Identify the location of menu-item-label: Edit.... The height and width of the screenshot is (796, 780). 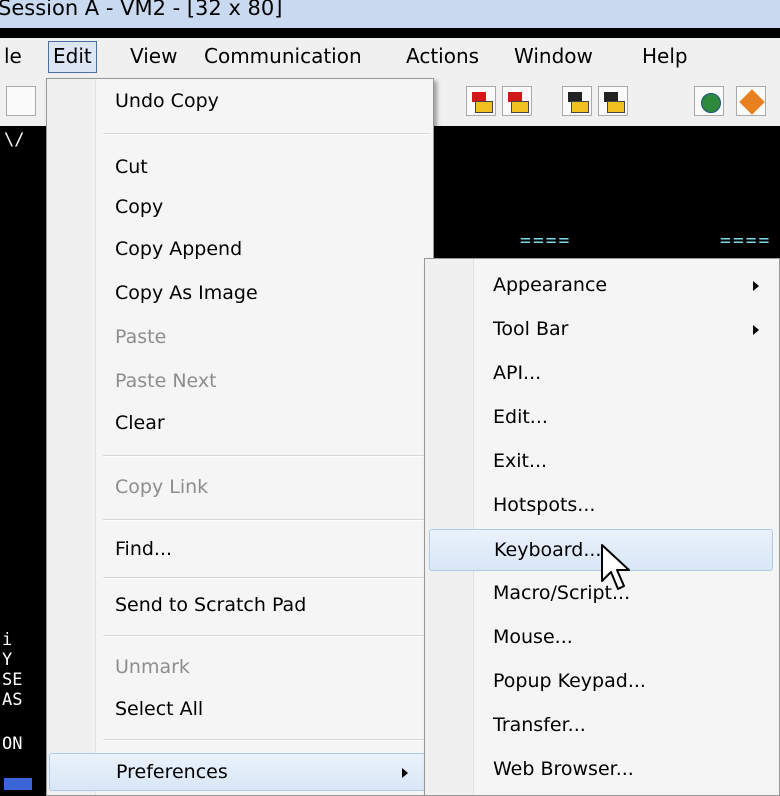
(520, 417).